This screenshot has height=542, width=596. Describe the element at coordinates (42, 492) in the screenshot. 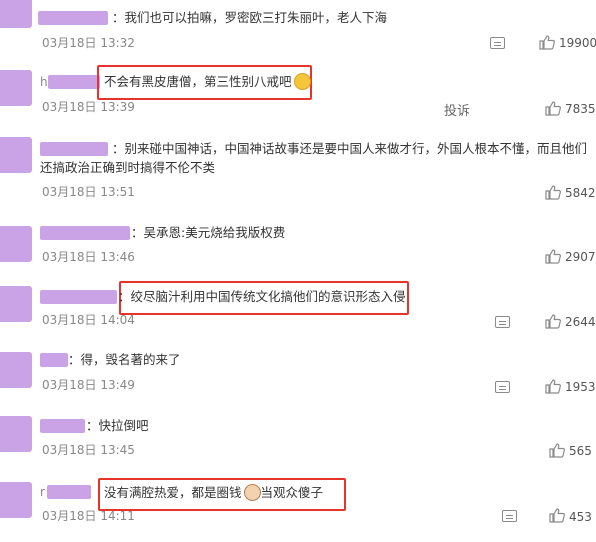

I see `username-prefix: r` at that location.